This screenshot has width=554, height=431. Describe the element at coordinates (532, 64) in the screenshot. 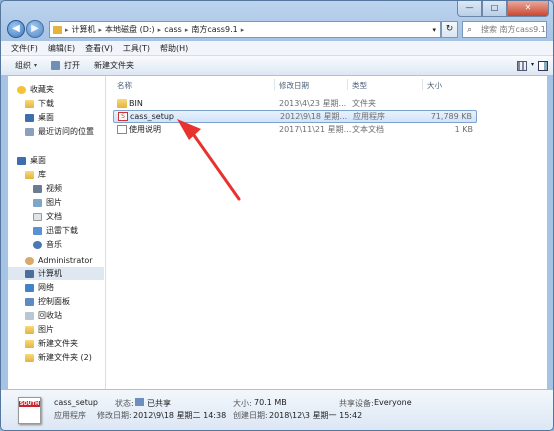

I see `chevron-down-icon: ▾` at that location.